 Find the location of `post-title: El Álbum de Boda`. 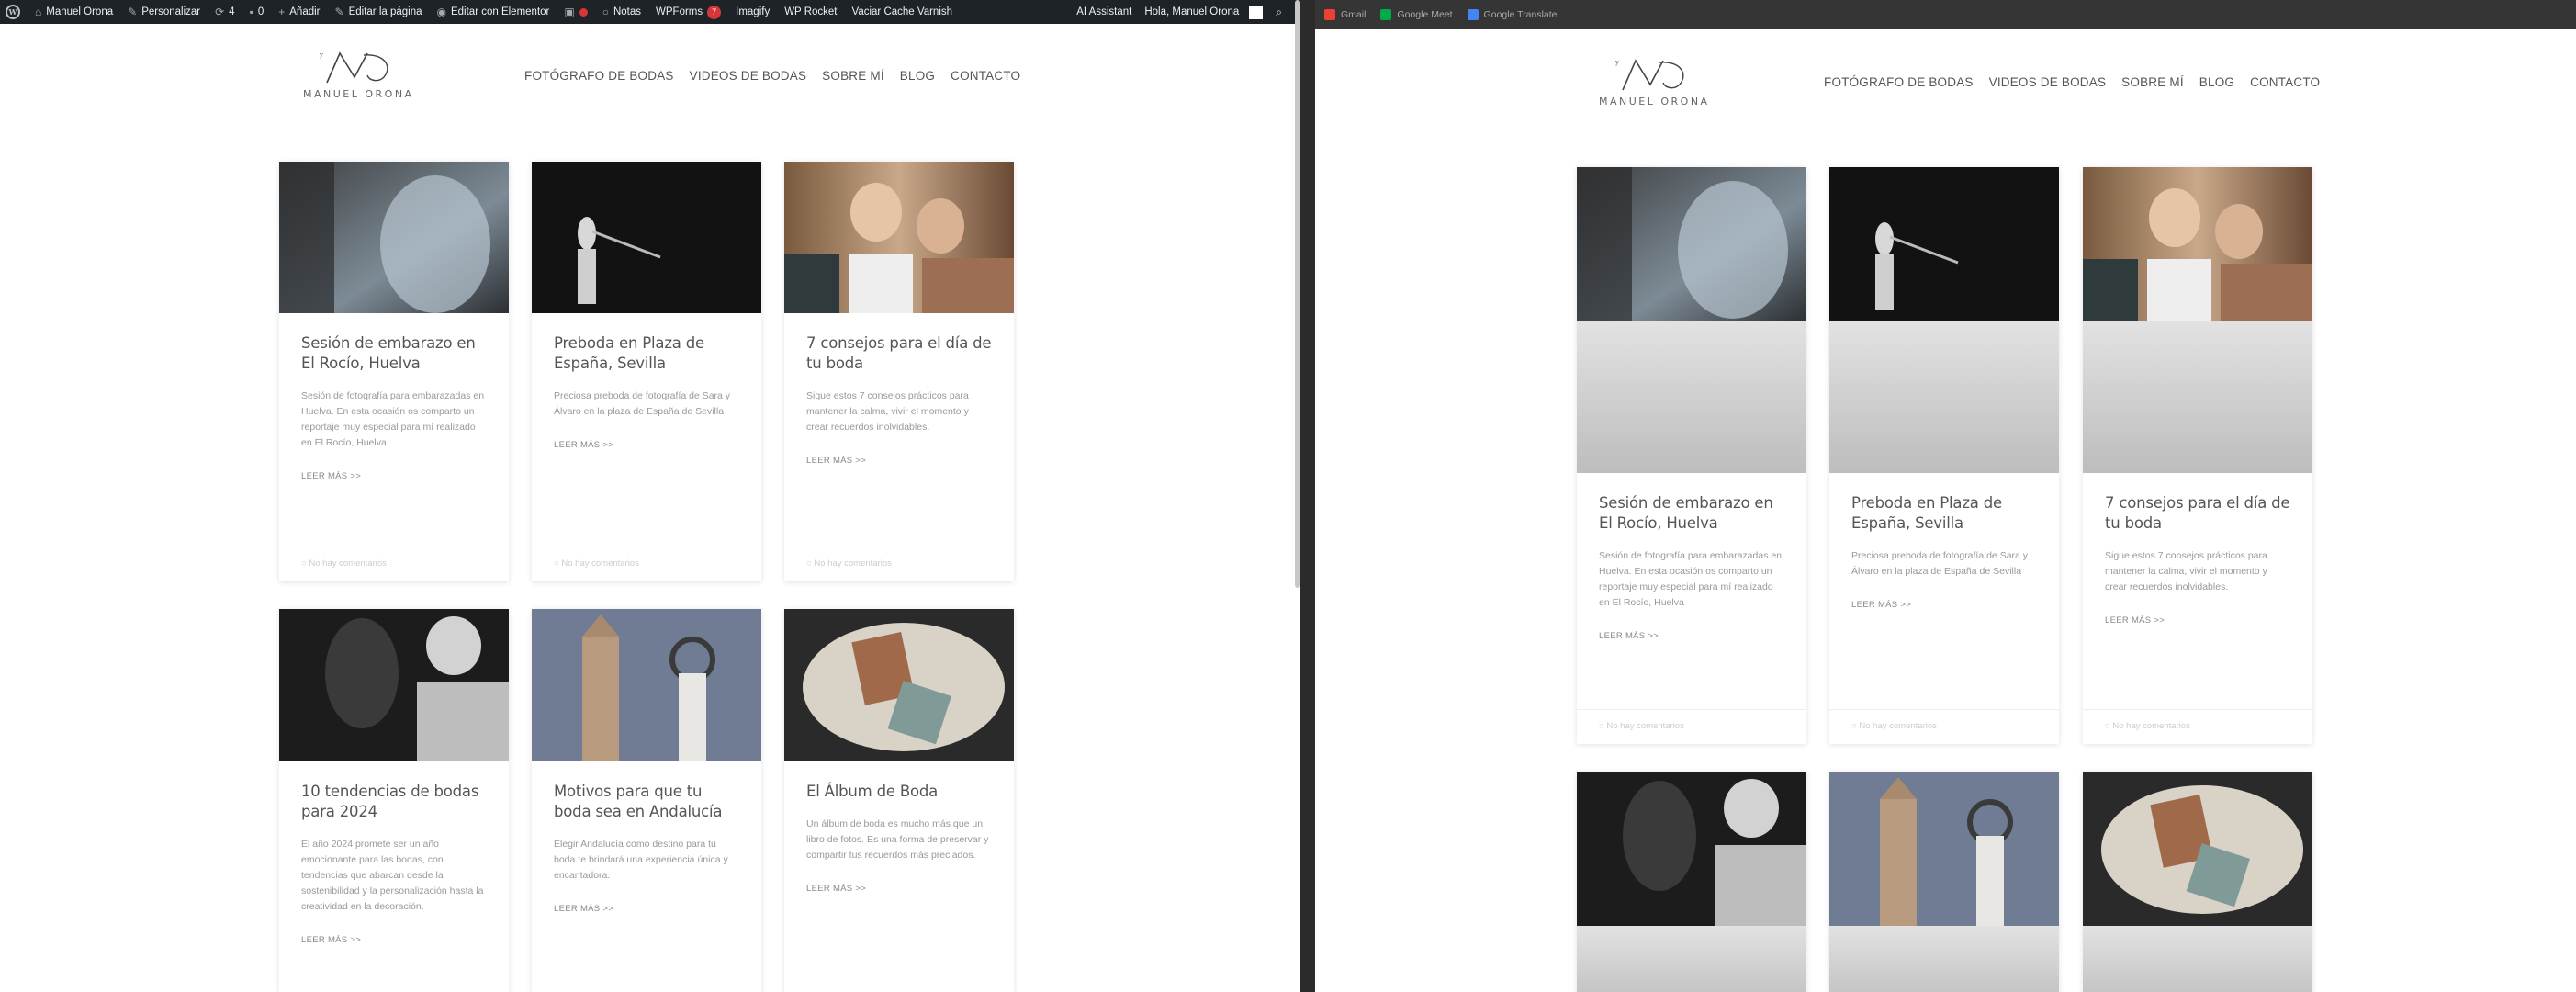

post-title: El Álbum de Boda is located at coordinates (899, 792).